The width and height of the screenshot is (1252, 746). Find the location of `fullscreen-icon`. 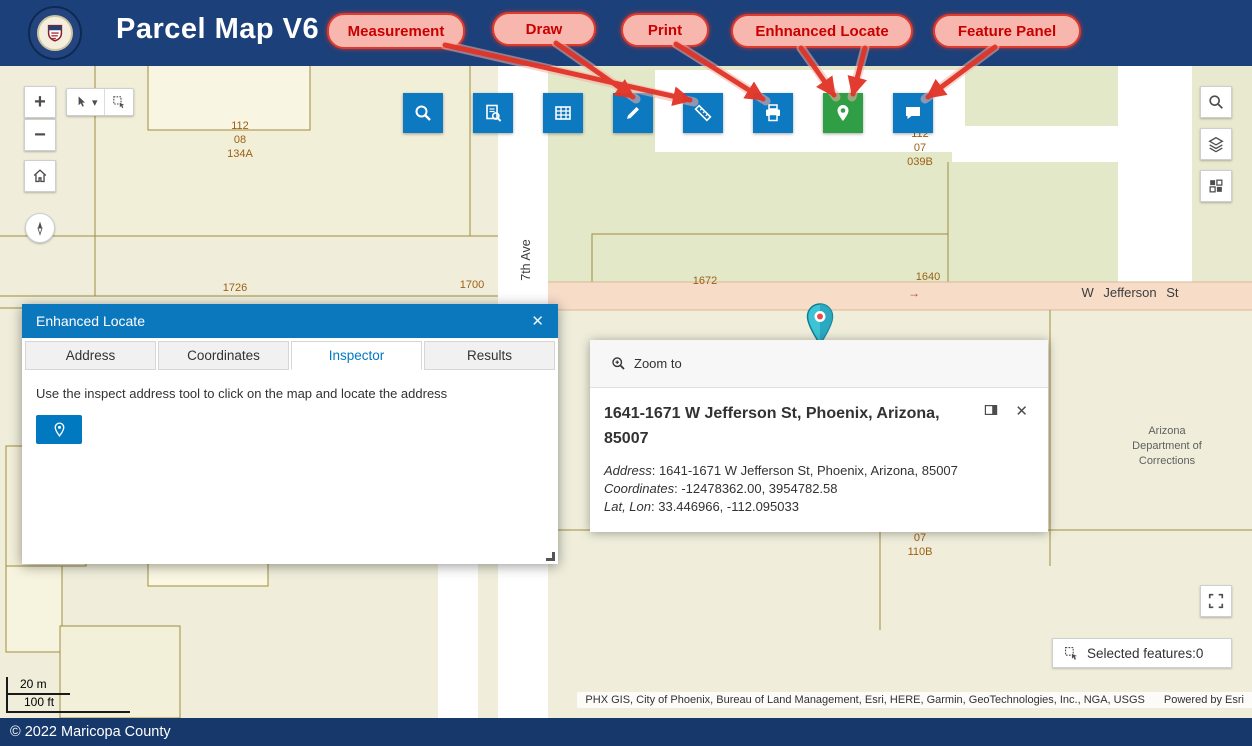

fullscreen-icon is located at coordinates (1216, 601).